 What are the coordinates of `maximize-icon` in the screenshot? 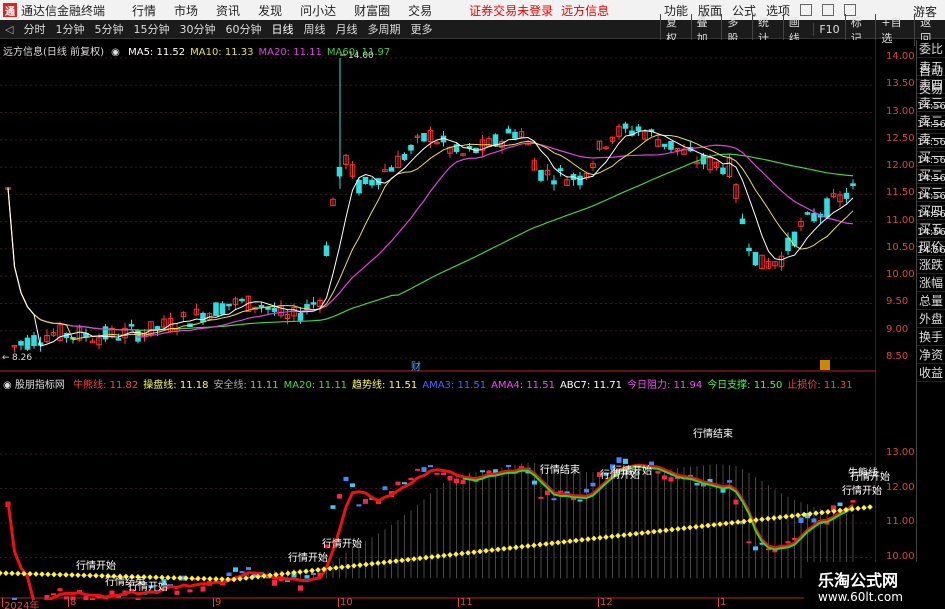 It's located at (828, 10).